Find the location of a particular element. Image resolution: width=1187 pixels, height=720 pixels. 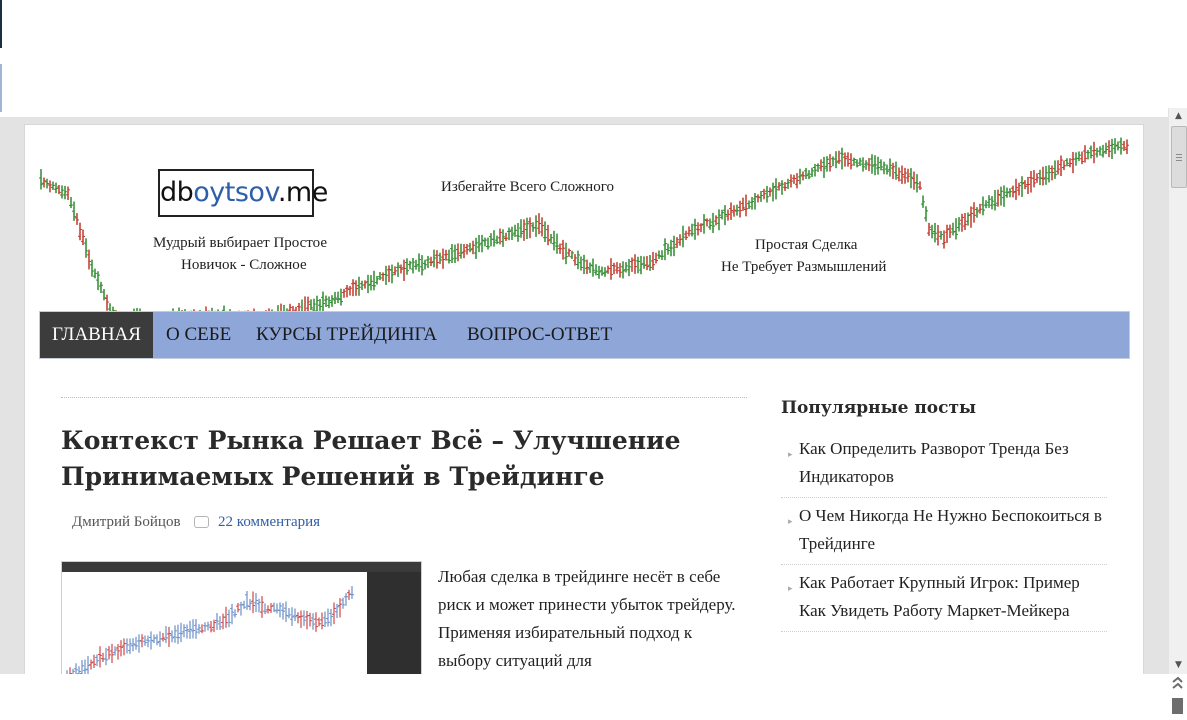

scrollbar-thumb is located at coordinates (1179, 157).